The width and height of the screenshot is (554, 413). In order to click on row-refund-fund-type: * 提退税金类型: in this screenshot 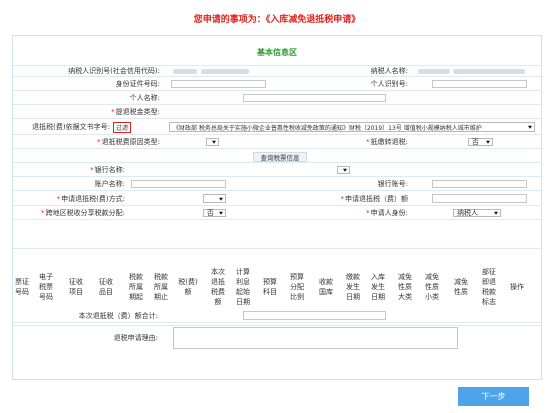, I will do `click(277, 112)`.